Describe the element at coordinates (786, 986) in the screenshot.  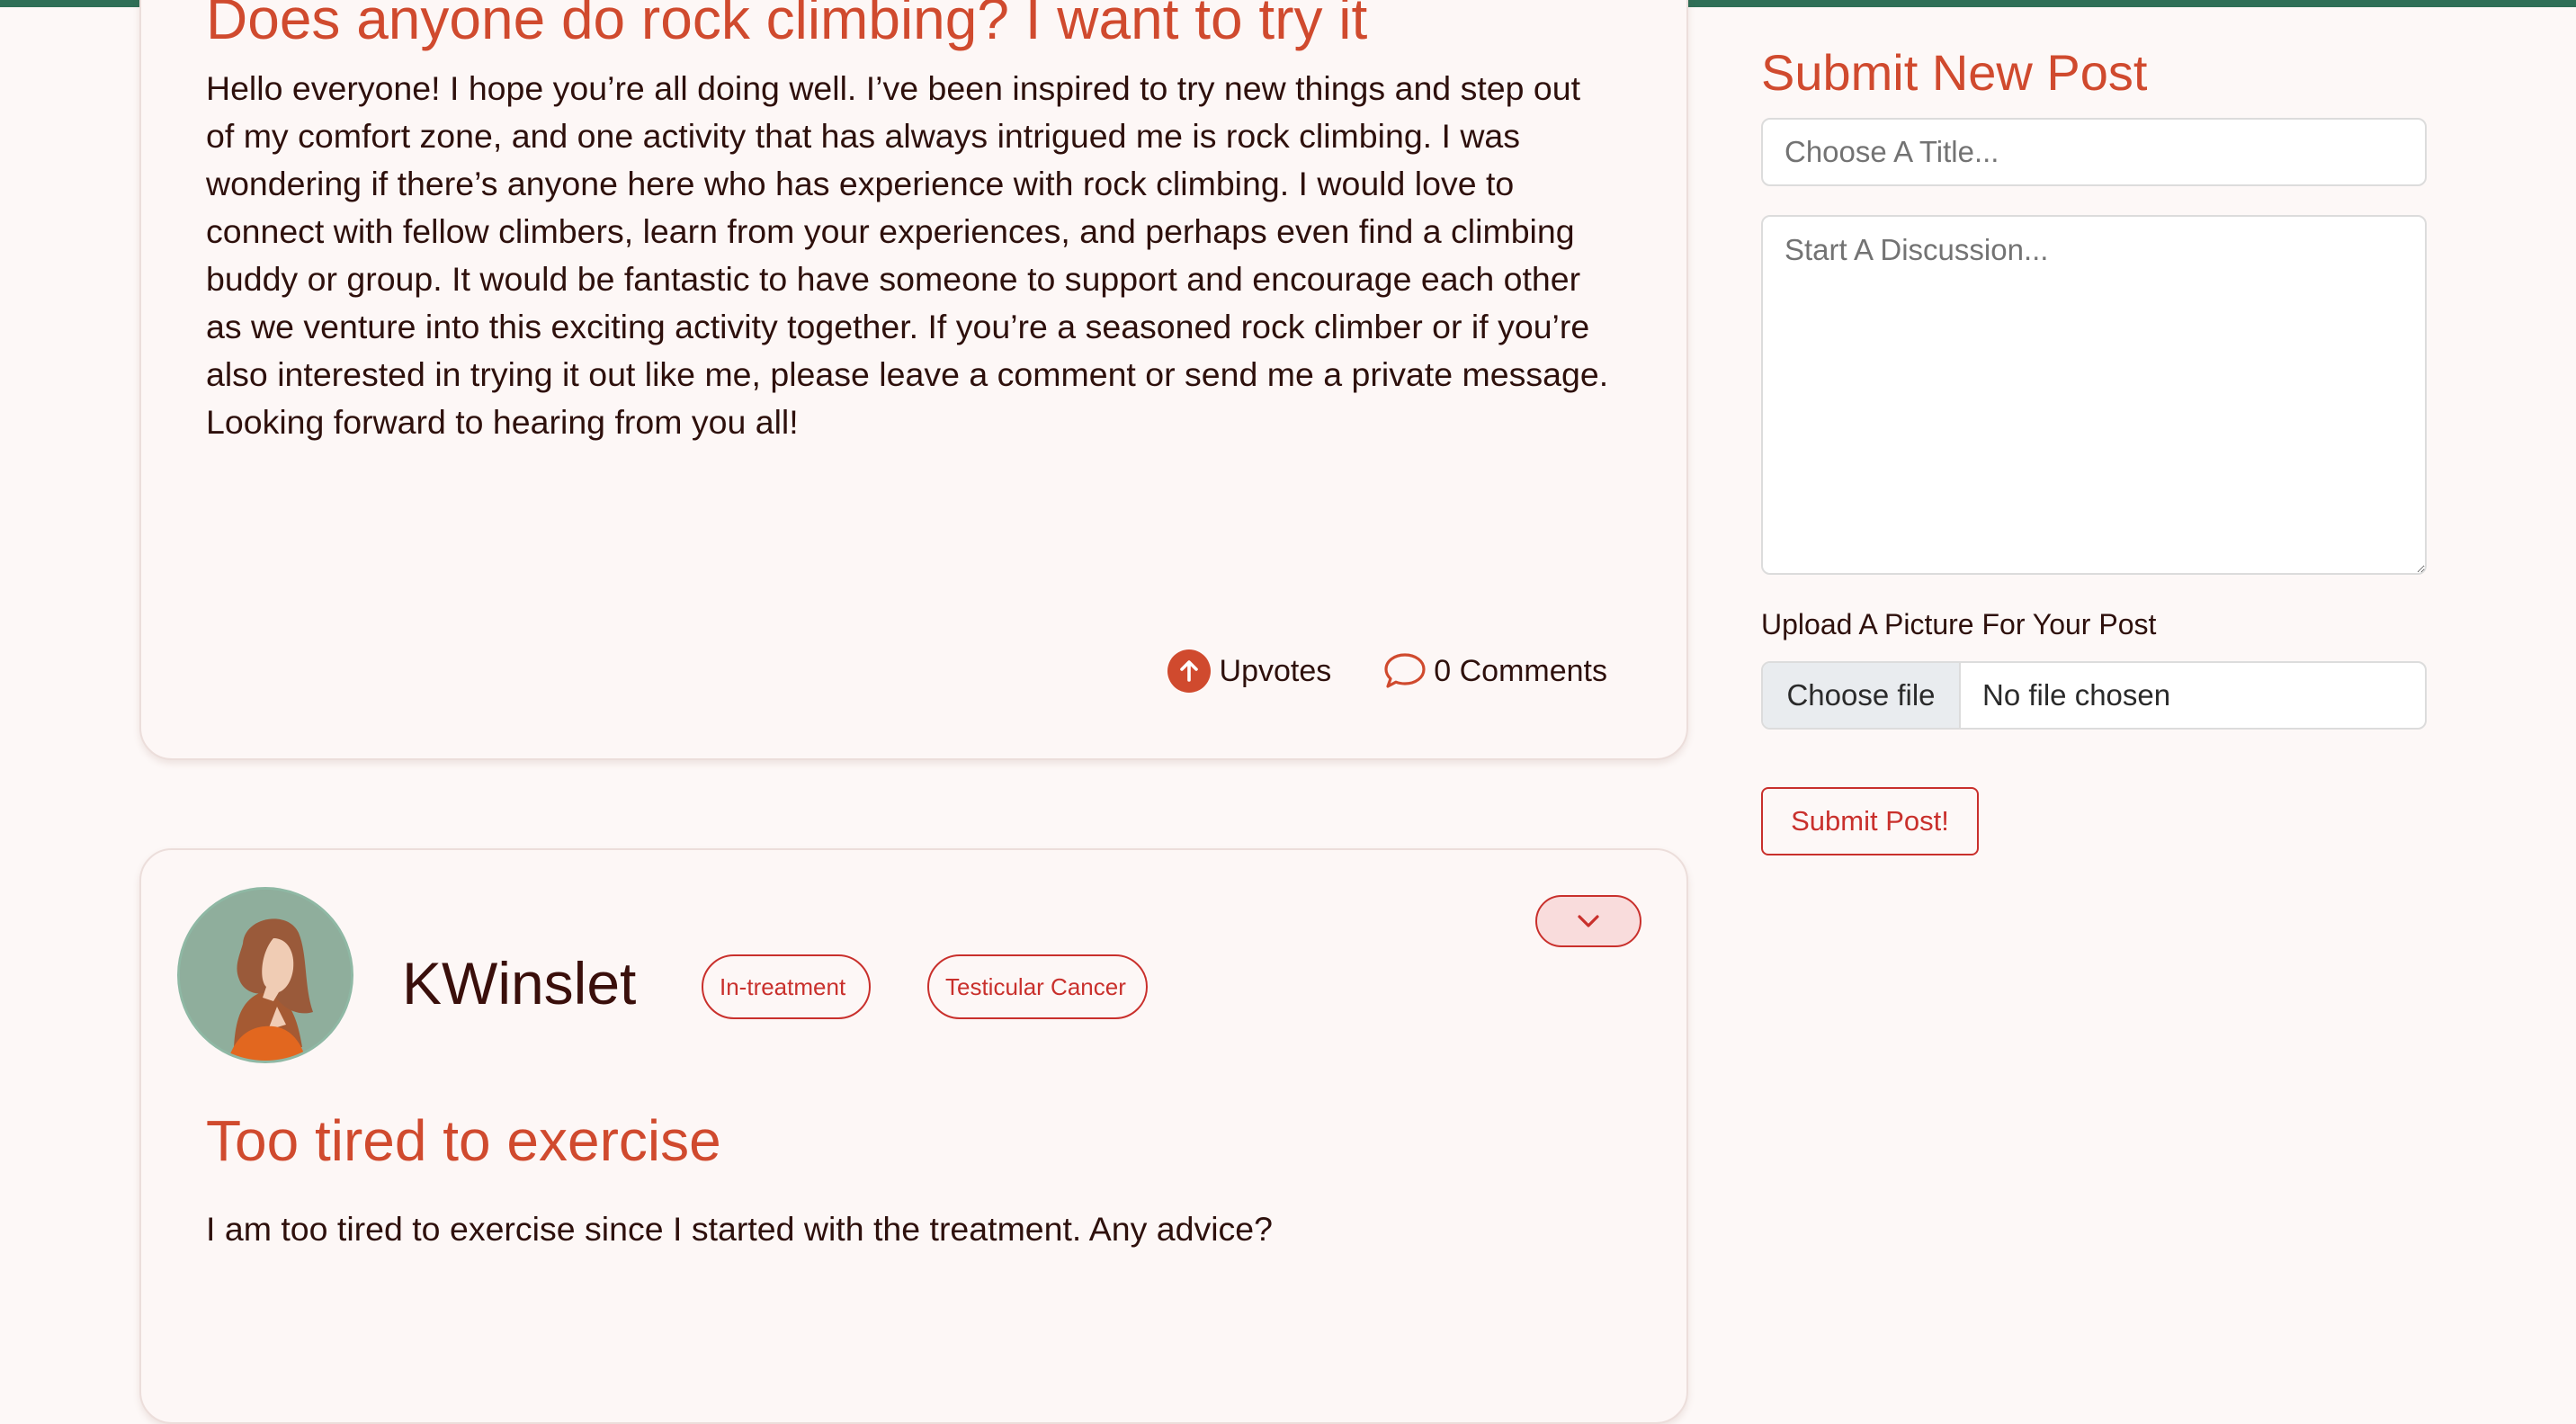
I see `status-badge: In-treatment` at that location.